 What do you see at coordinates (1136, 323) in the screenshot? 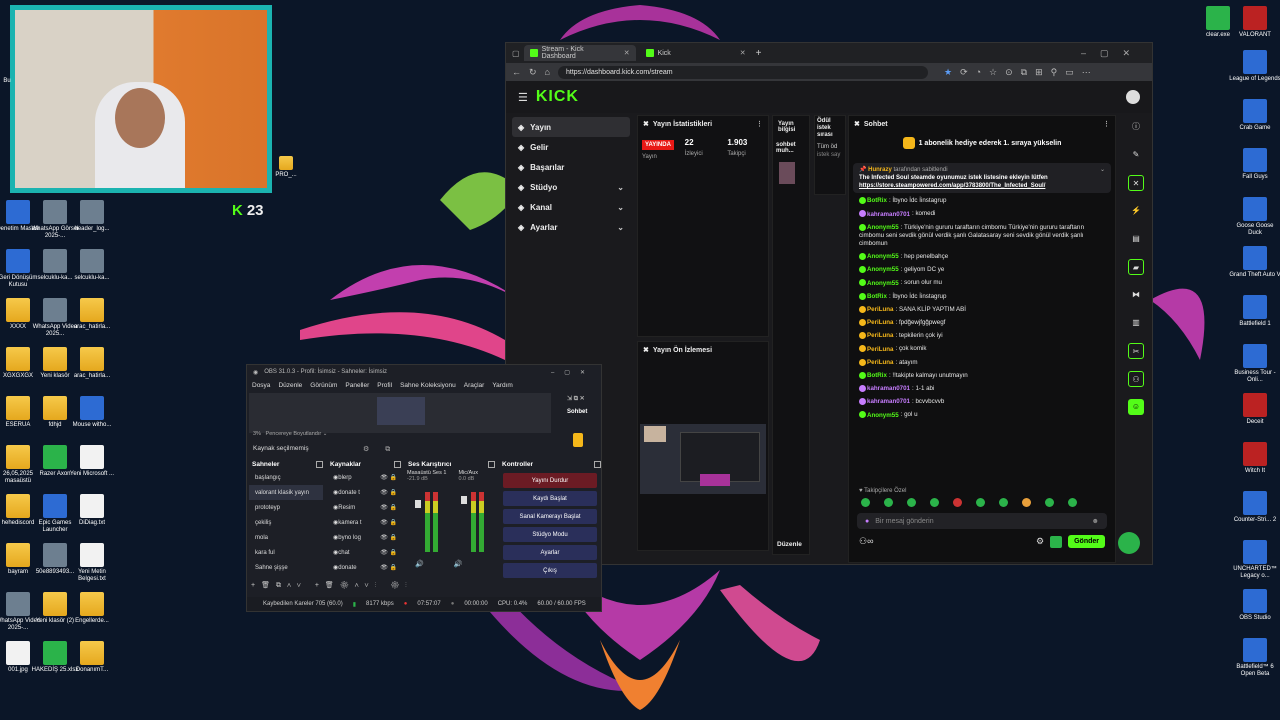
I see `printer-icon: ▥` at bounding box center [1136, 323].